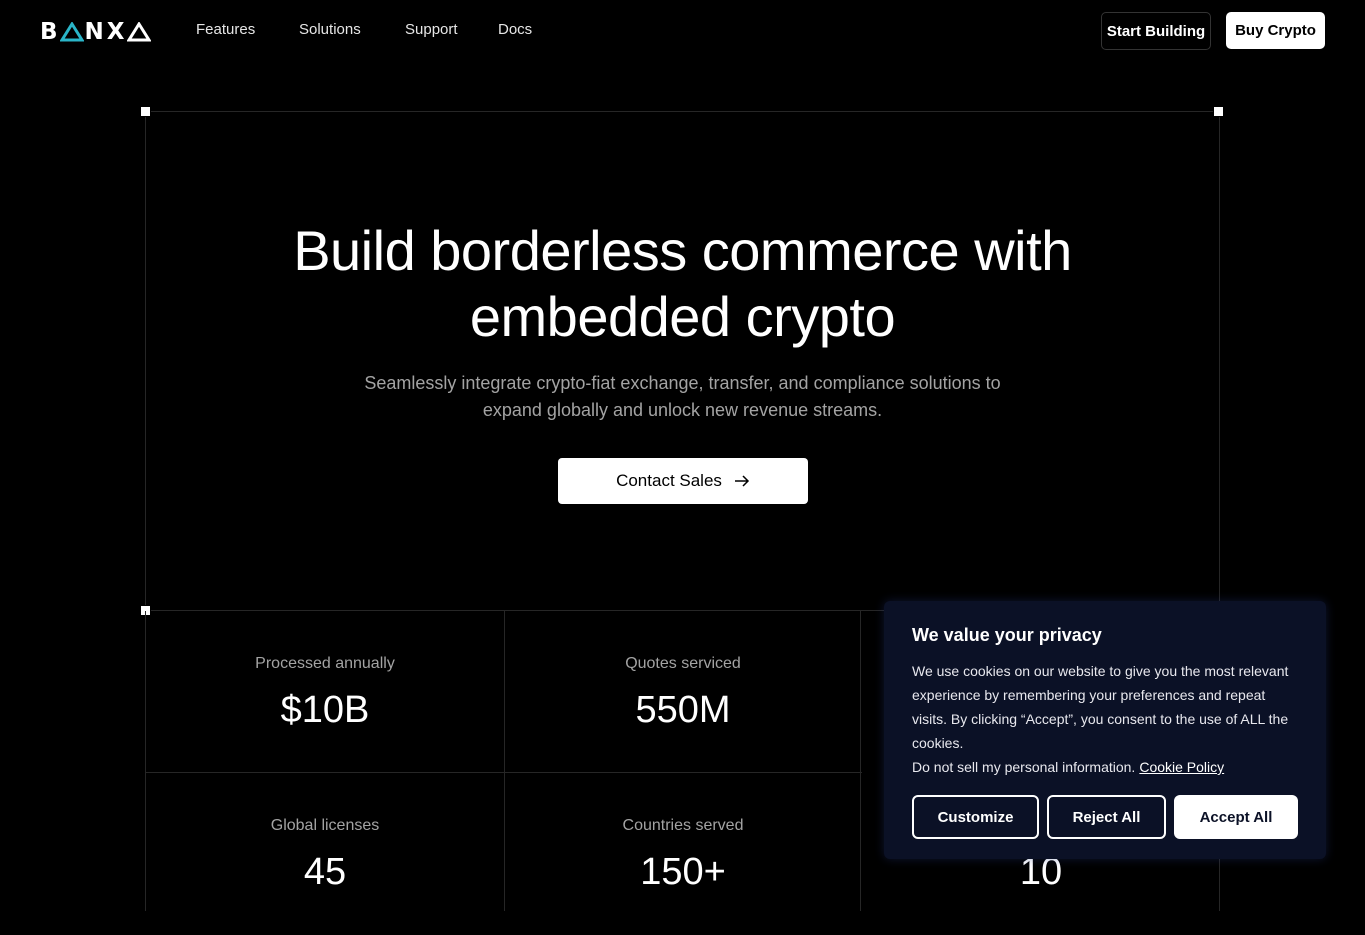  What do you see at coordinates (1181, 767) in the screenshot?
I see `cookie-policy-link: Cookie Policy` at bounding box center [1181, 767].